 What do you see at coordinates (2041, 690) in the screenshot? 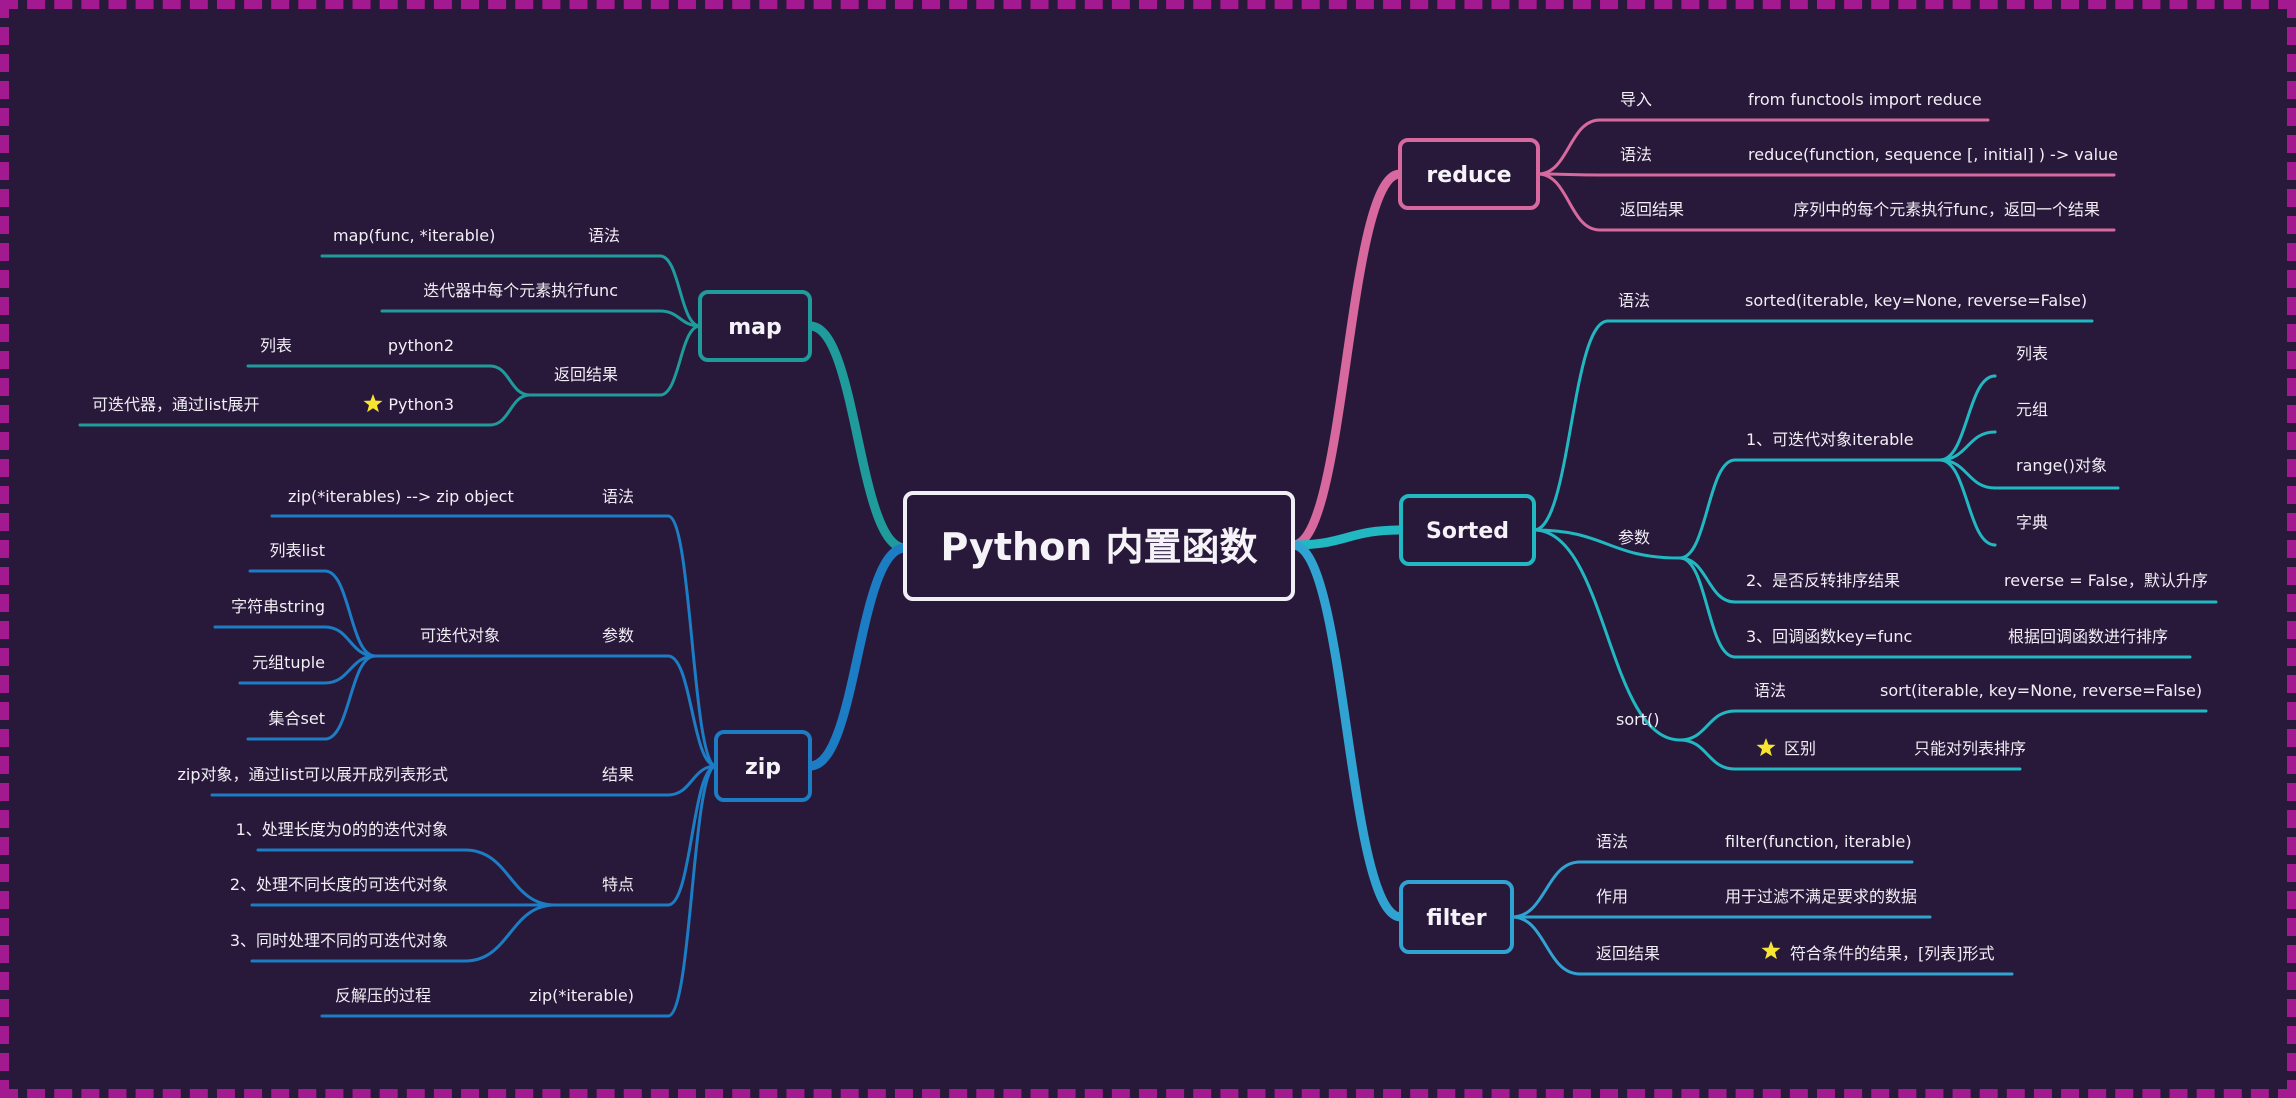
I see `sort-syntax-value: sort(iterable, key=None, reverse=False)` at bounding box center [2041, 690].